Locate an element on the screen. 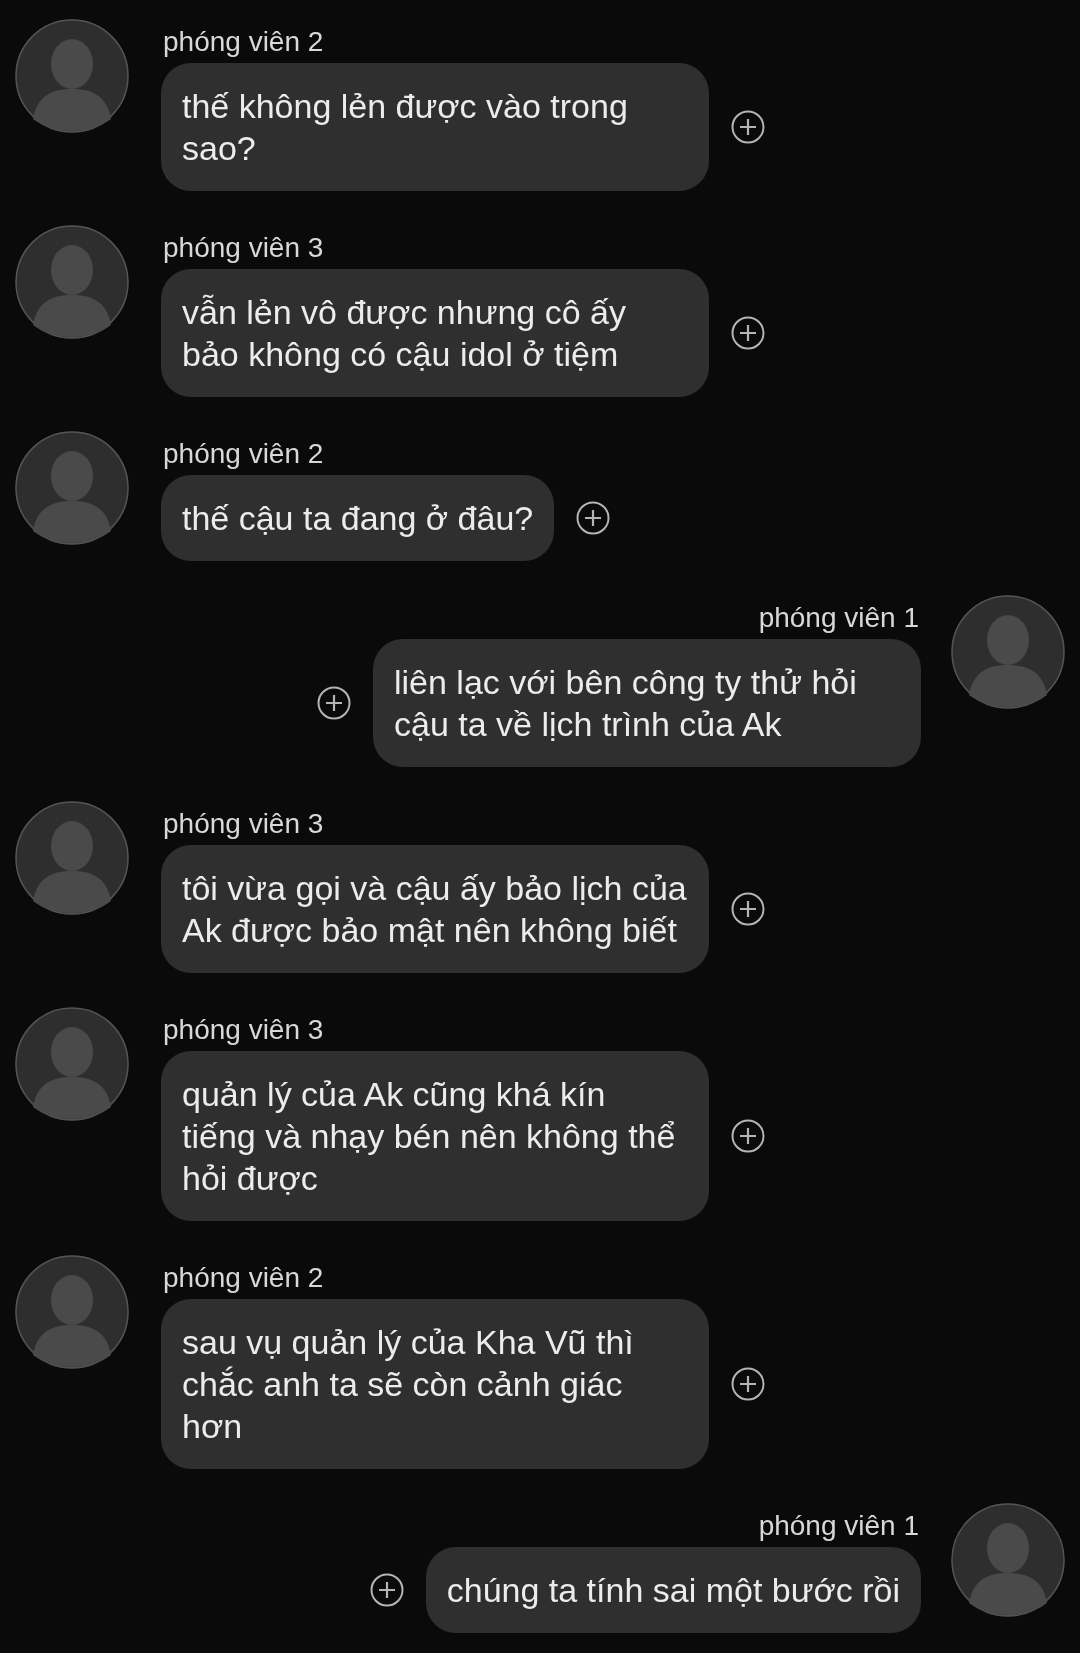 Image resolution: width=1080 pixels, height=1653 pixels. message-bubble: sau vụ quản lý của Kha Vũ thì chắc anh ta sẽ còn cảnh giác hơn is located at coordinates (435, 1384).